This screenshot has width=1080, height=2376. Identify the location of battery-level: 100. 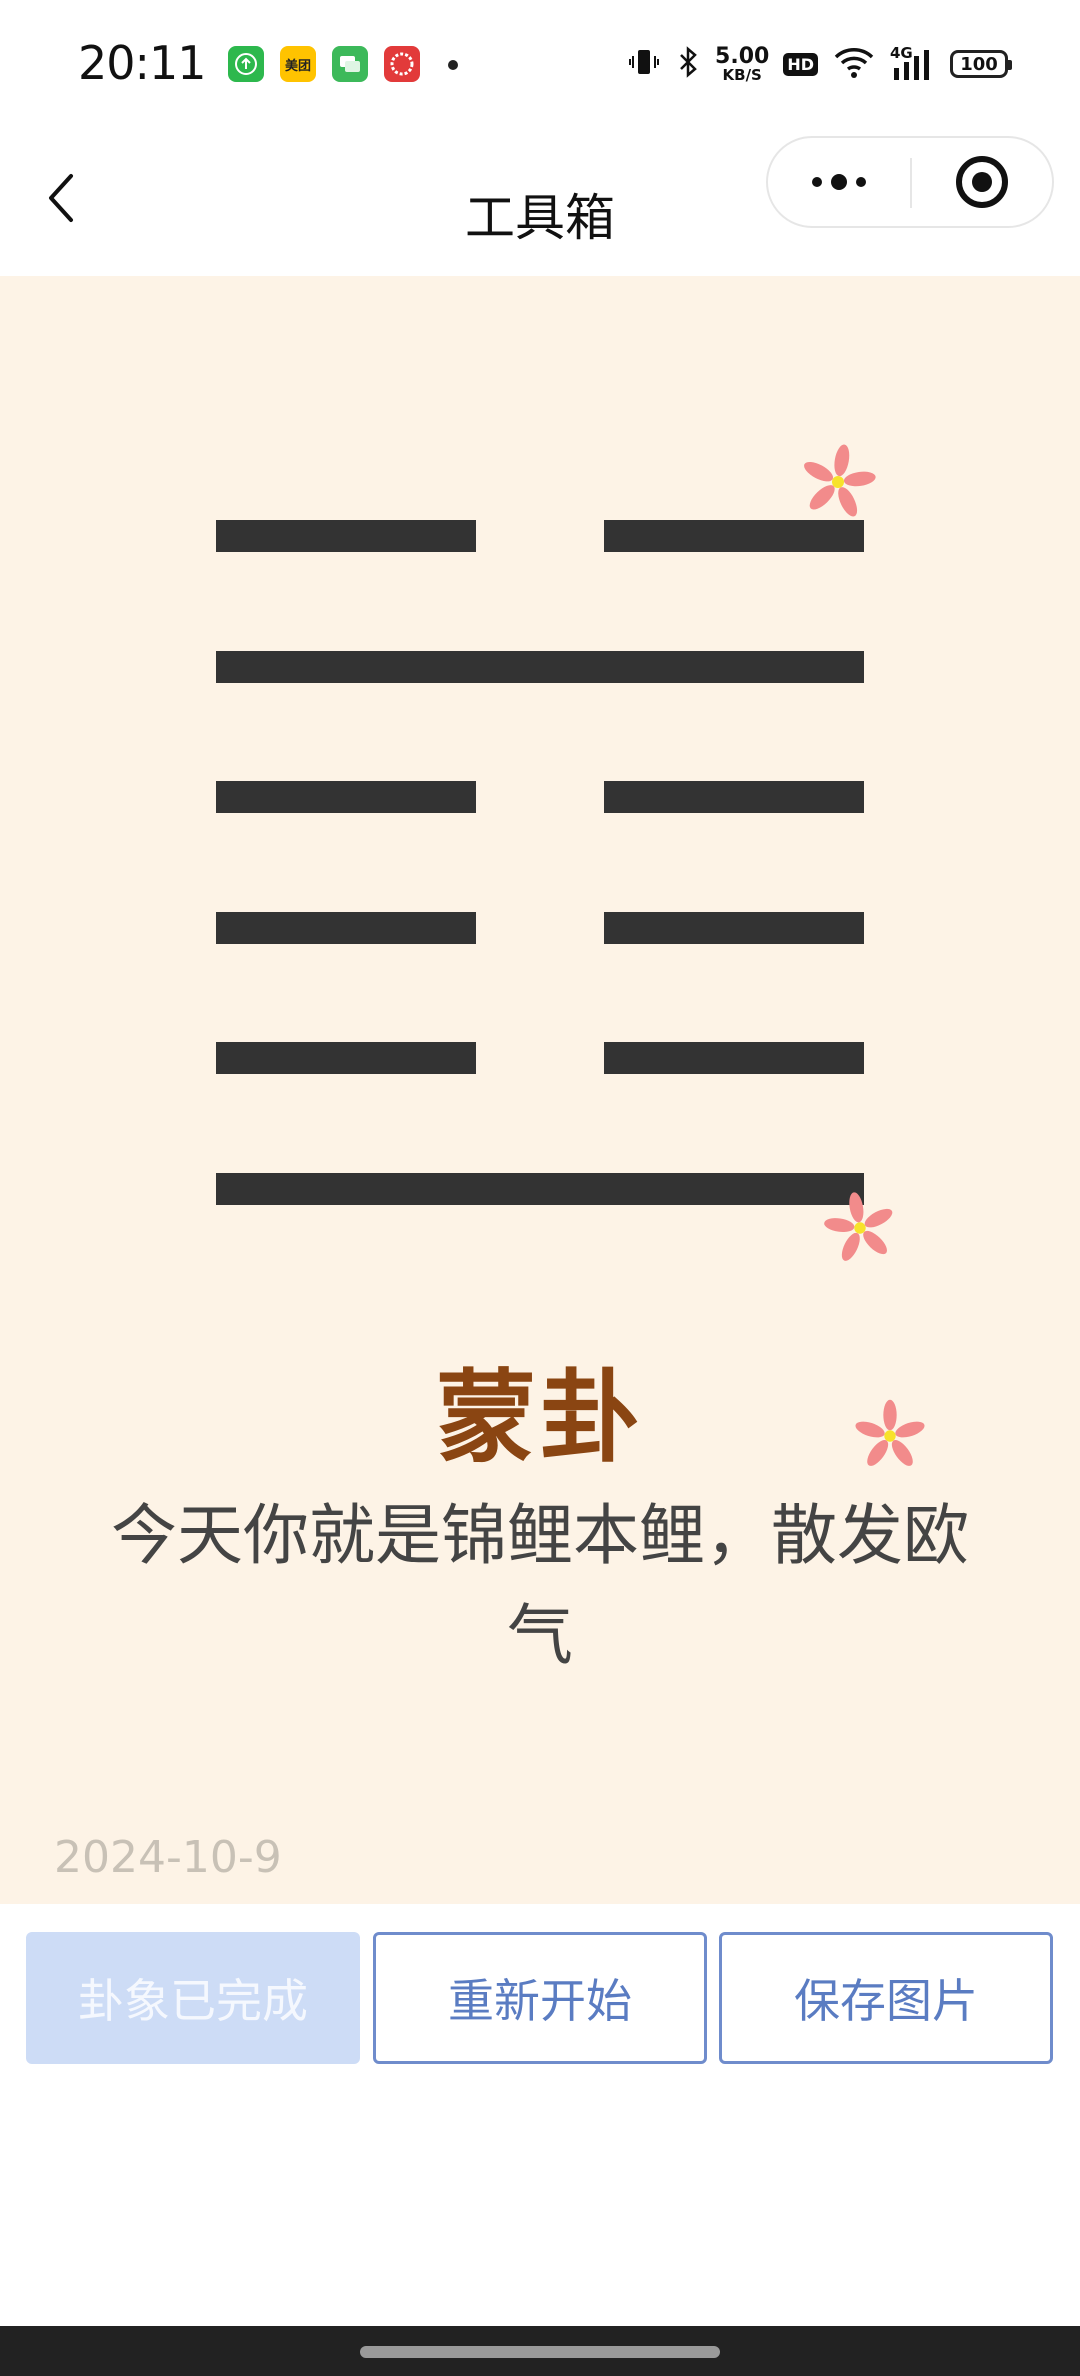
(979, 64).